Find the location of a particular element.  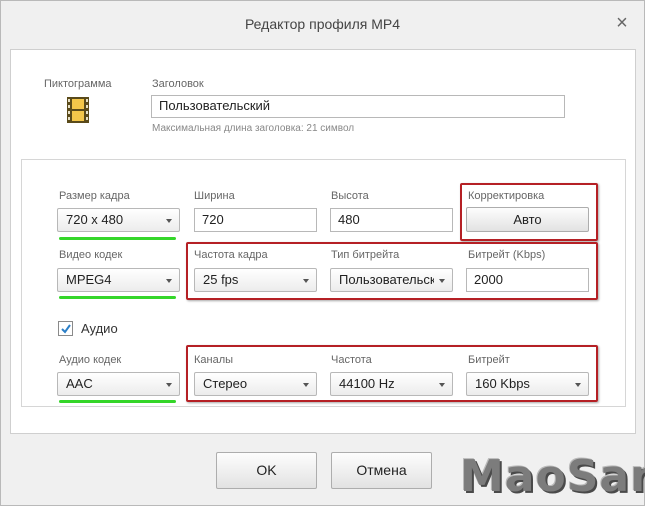

title-hint: Максимальная длина заголовка: 21 символ is located at coordinates (253, 128).